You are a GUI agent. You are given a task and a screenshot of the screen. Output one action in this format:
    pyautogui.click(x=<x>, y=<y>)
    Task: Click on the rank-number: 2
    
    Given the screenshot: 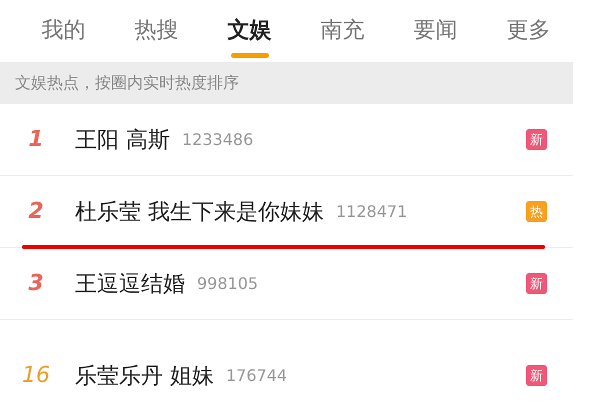 What is the action you would take?
    pyautogui.click(x=36, y=211)
    